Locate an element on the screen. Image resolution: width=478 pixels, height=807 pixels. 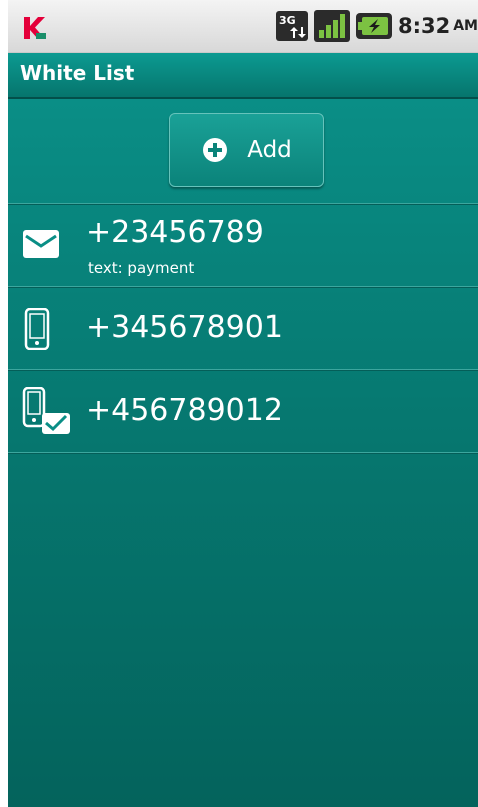
add-button-label: Add is located at coordinates (269, 150).